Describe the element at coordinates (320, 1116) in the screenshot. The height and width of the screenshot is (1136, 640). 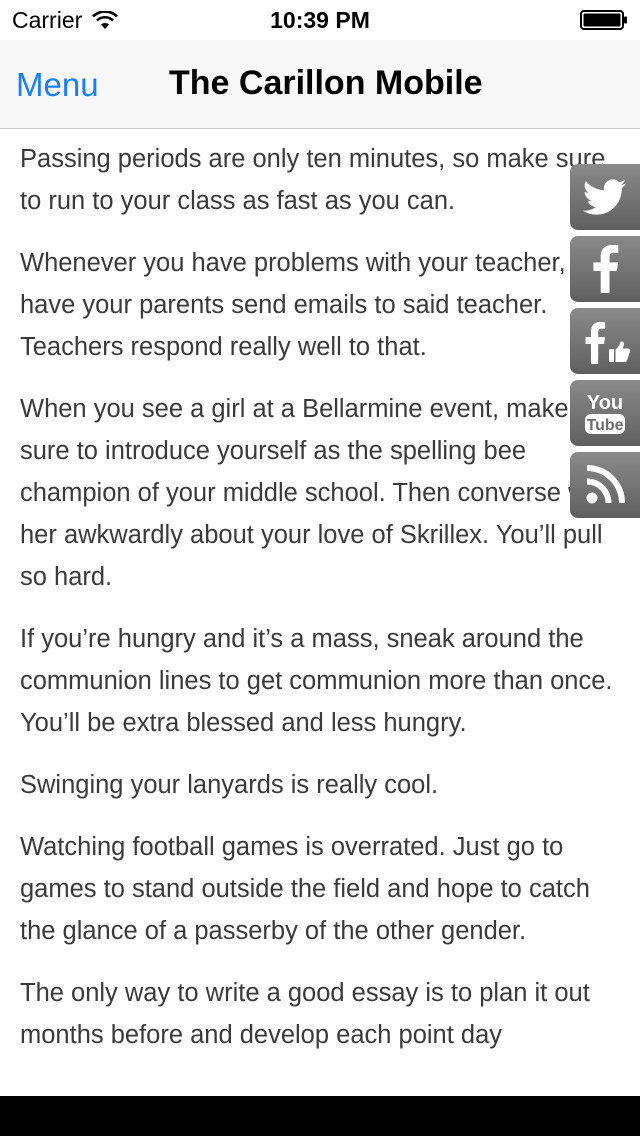
I see `bottom-bar` at that location.